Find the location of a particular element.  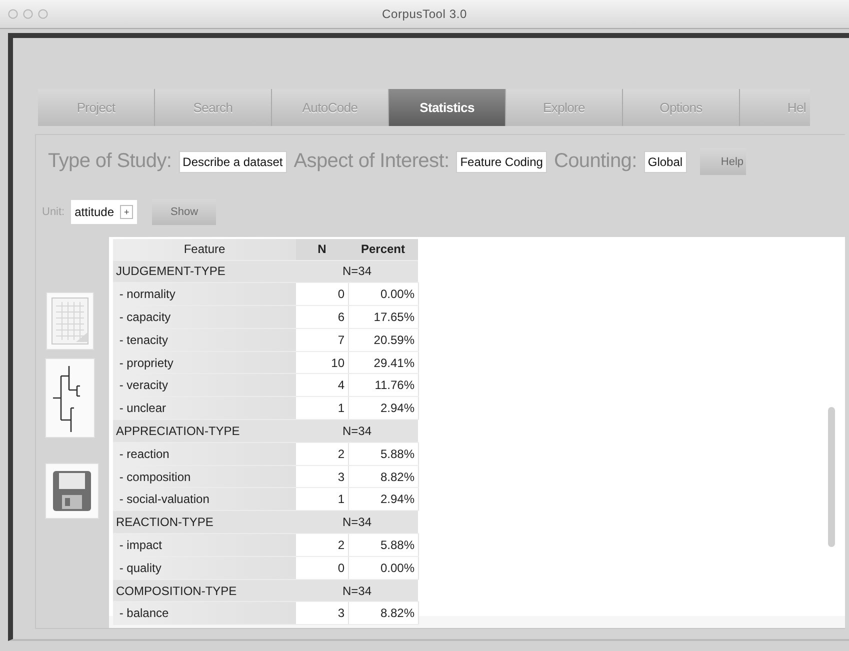

feature-cell: - balance is located at coordinates (204, 613).